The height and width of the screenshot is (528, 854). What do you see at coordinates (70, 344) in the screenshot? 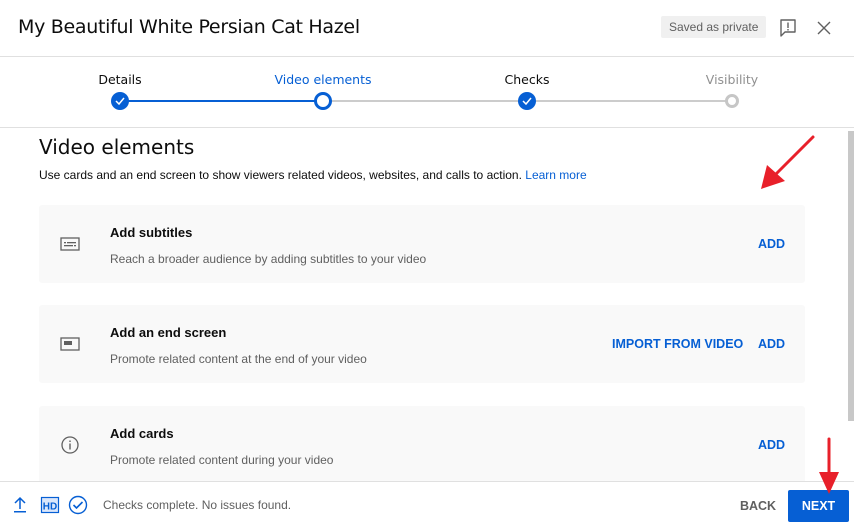
I see `end-screen-icon` at bounding box center [70, 344].